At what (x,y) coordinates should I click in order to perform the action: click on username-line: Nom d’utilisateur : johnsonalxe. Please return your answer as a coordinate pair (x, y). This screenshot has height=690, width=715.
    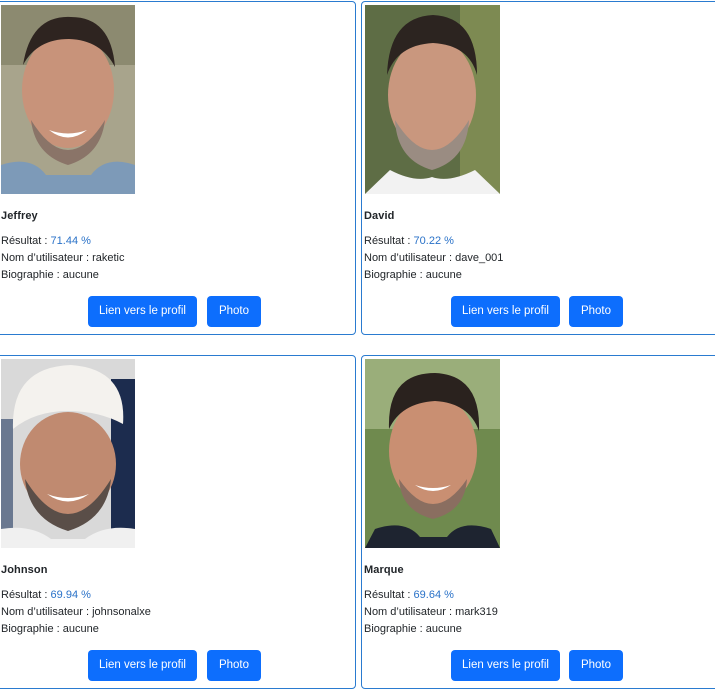
    Looking at the image, I should click on (76, 612).